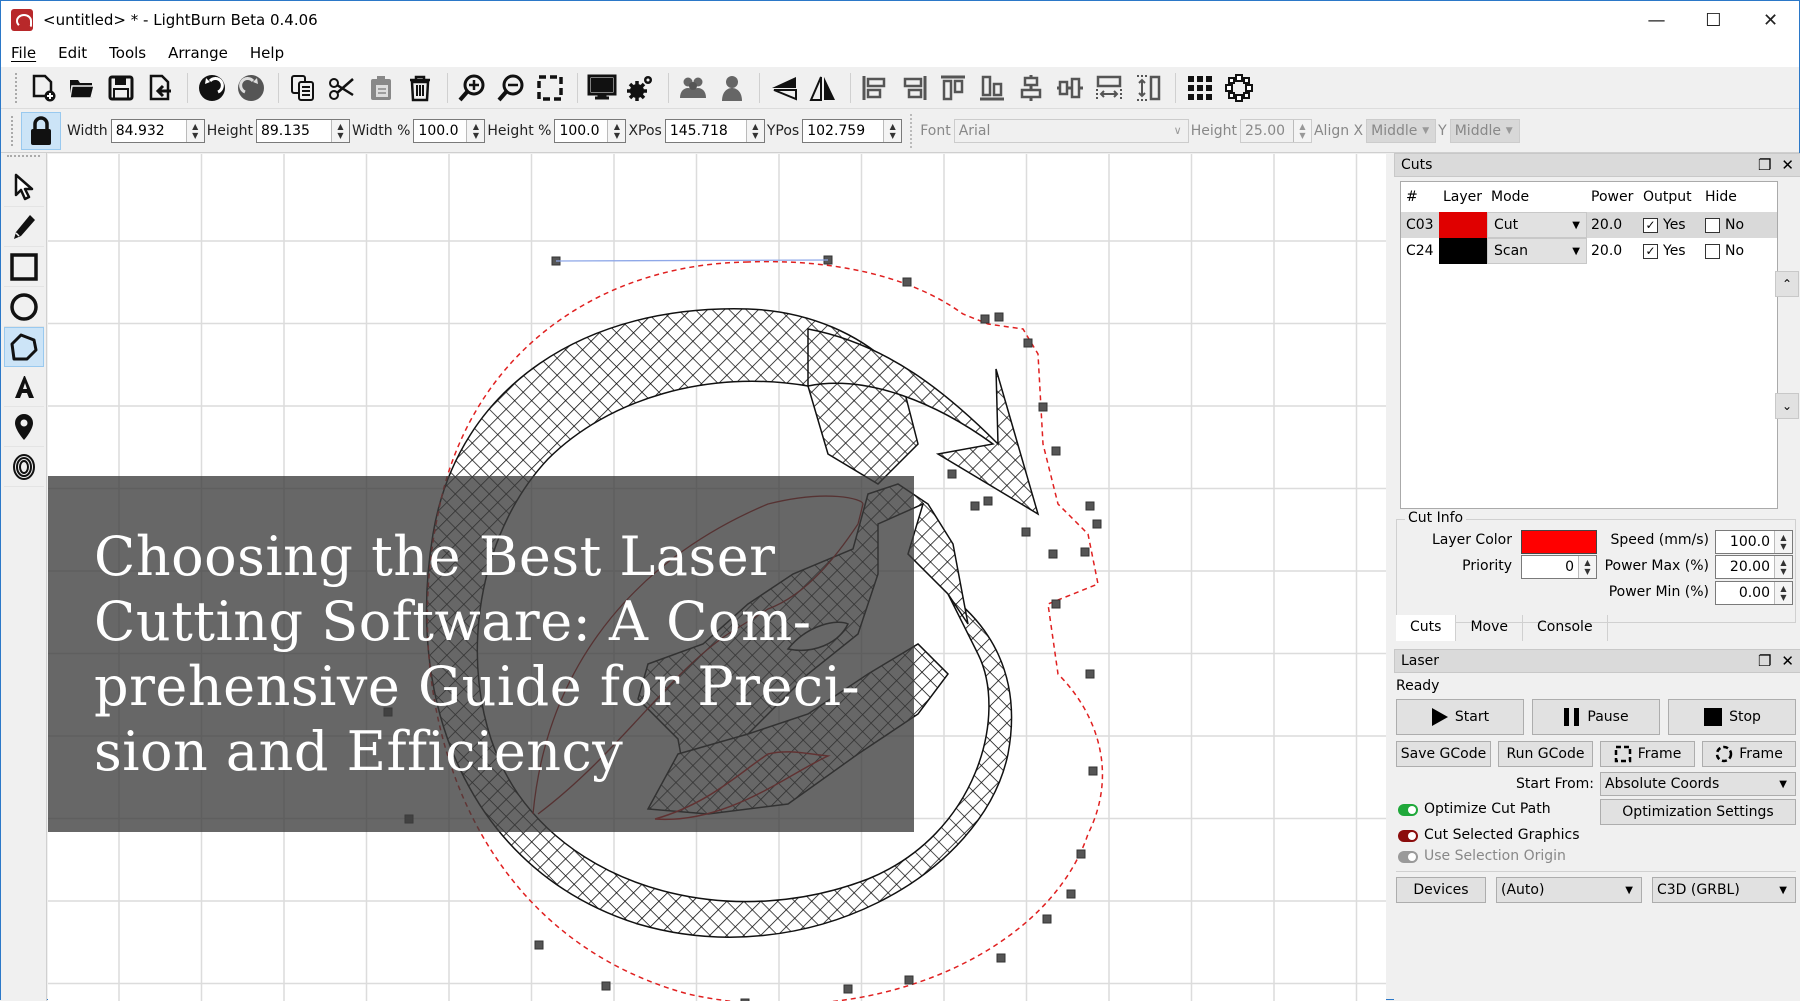  What do you see at coordinates (1559, 567) in the screenshot?
I see `priority-input: 0 ▲ ▼` at bounding box center [1559, 567].